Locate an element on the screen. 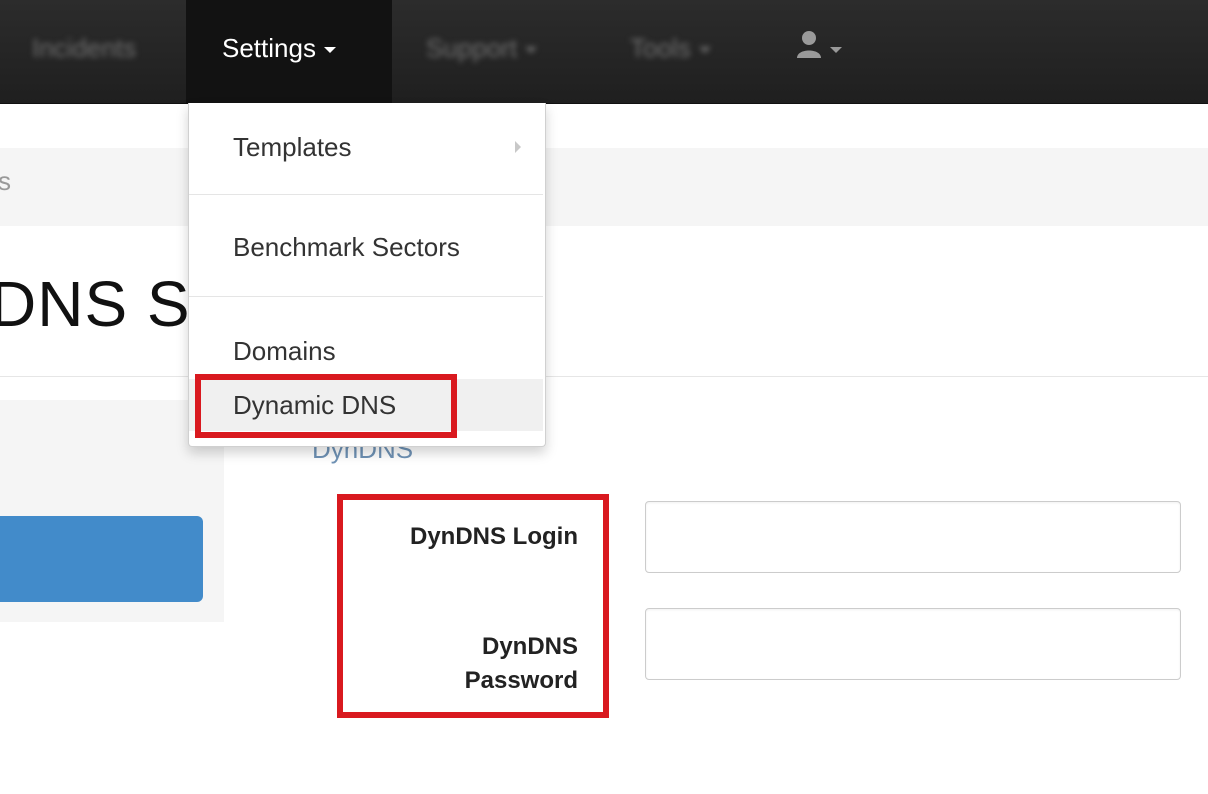 The height and width of the screenshot is (794, 1208). menu-item-benchmark-sectors: Benchmark Sectors is located at coordinates (366, 247).